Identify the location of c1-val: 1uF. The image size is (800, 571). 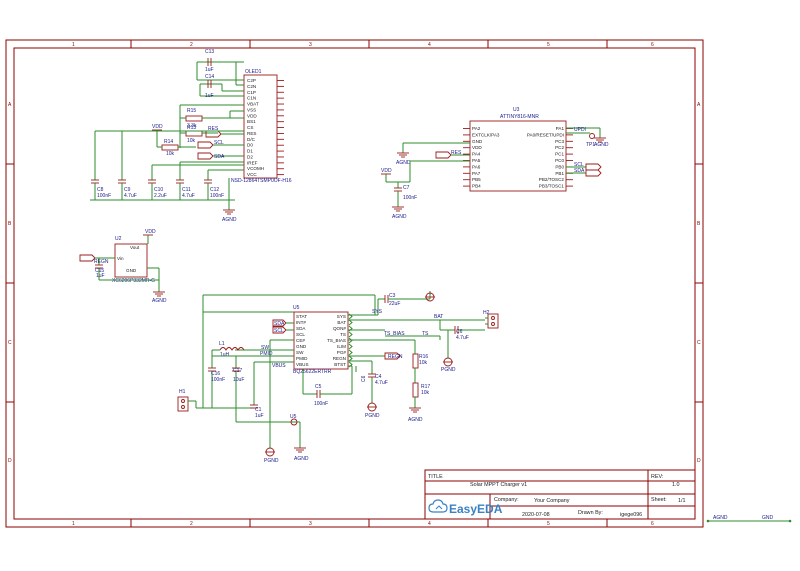
(259, 416).